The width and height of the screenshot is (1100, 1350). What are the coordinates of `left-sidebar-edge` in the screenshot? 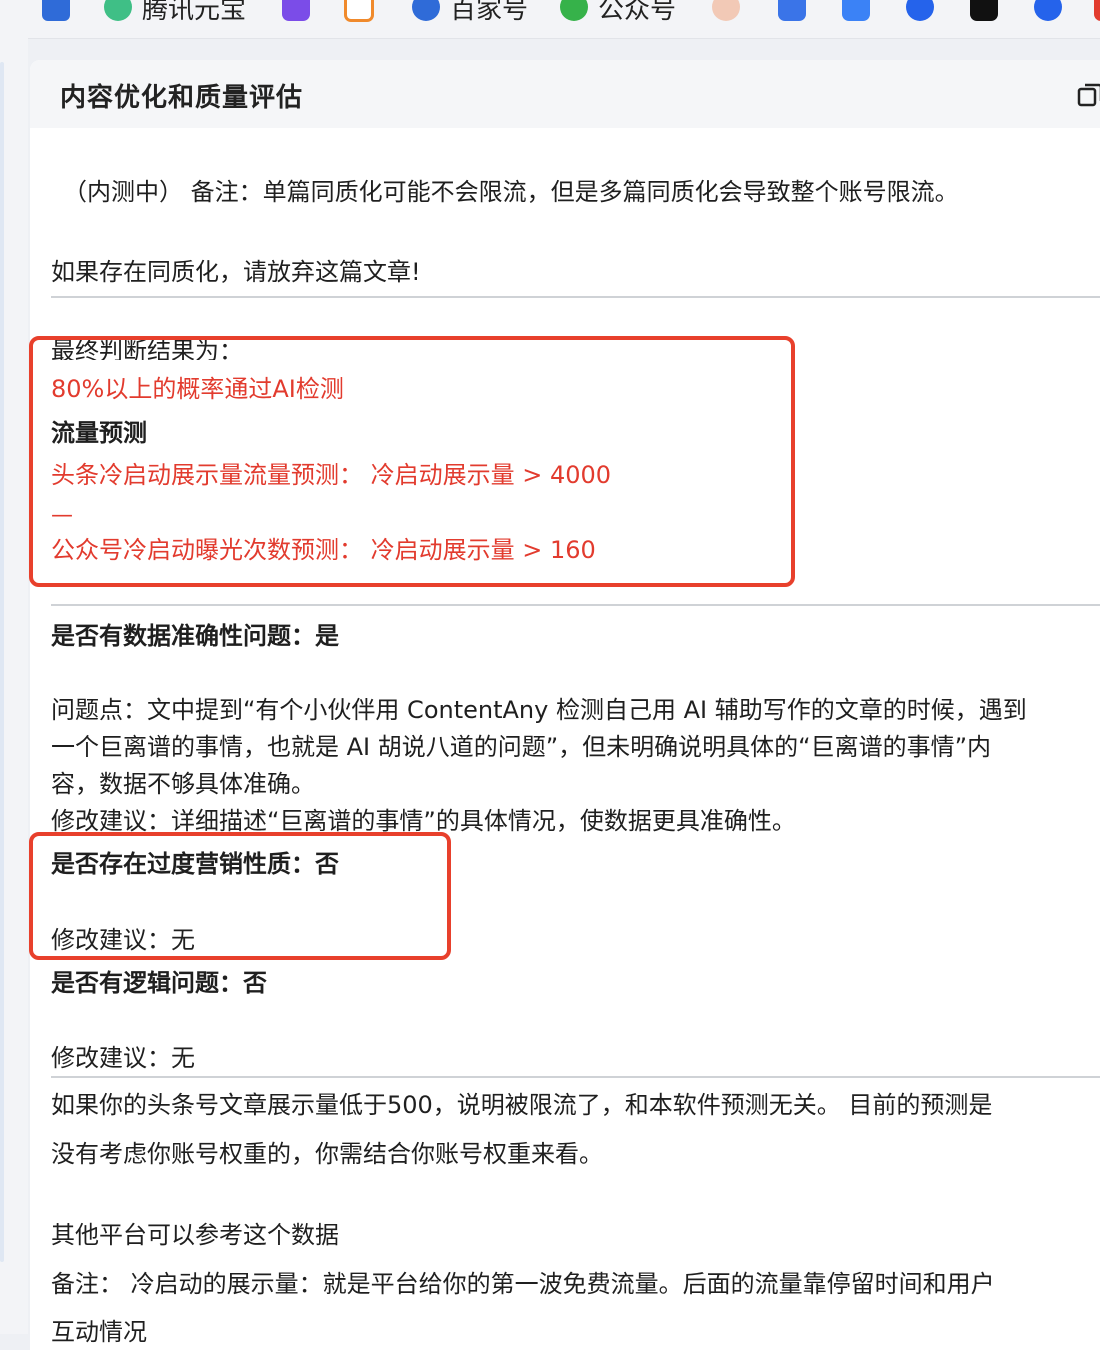 It's located at (14, 686).